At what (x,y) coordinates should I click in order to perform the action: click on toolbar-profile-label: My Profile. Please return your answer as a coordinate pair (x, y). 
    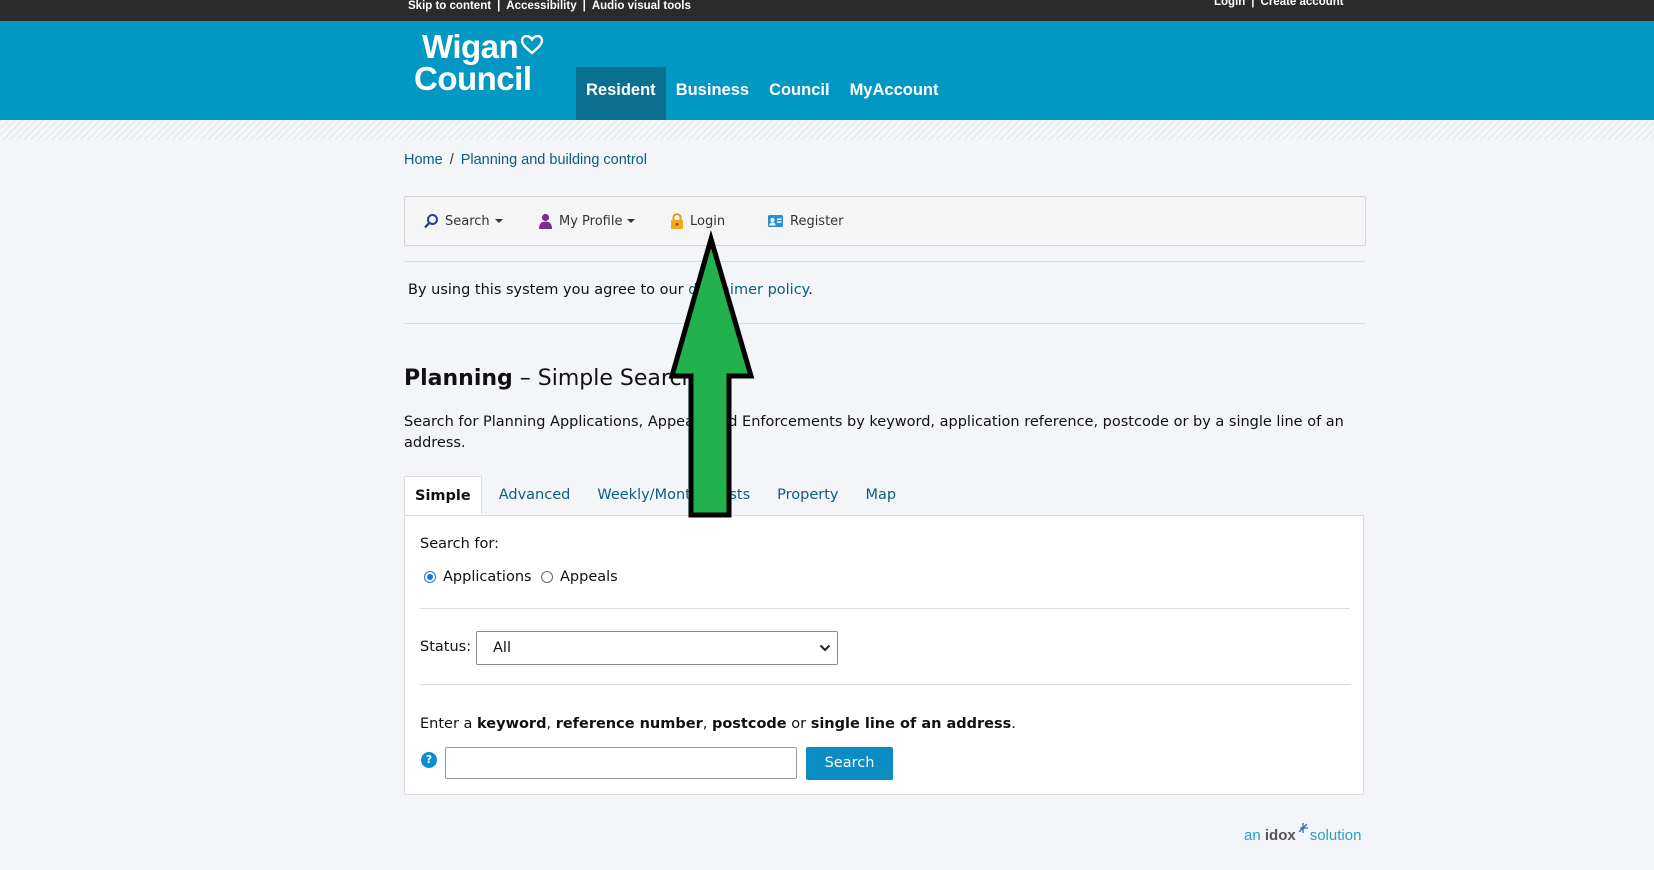
    Looking at the image, I should click on (591, 221).